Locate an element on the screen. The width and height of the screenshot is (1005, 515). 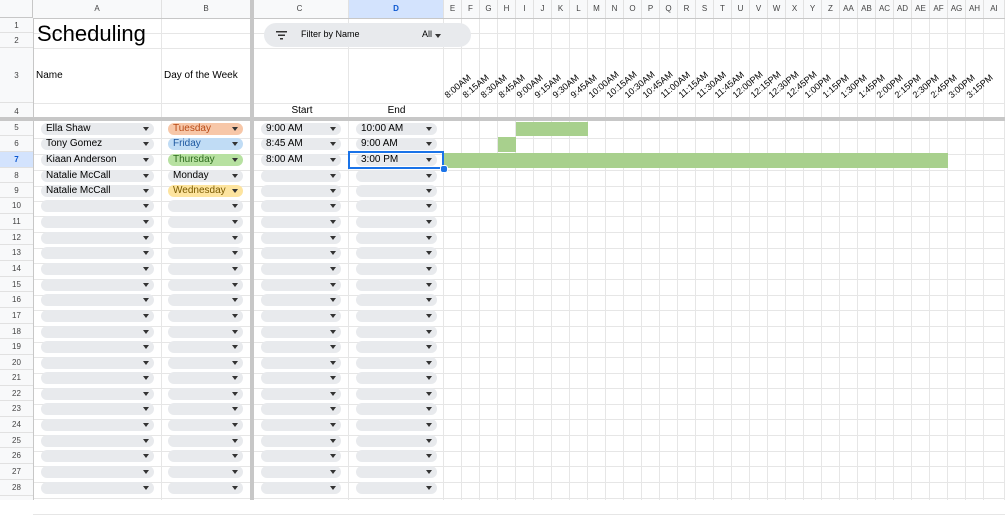
row-header: 17 is located at coordinates (16, 316).